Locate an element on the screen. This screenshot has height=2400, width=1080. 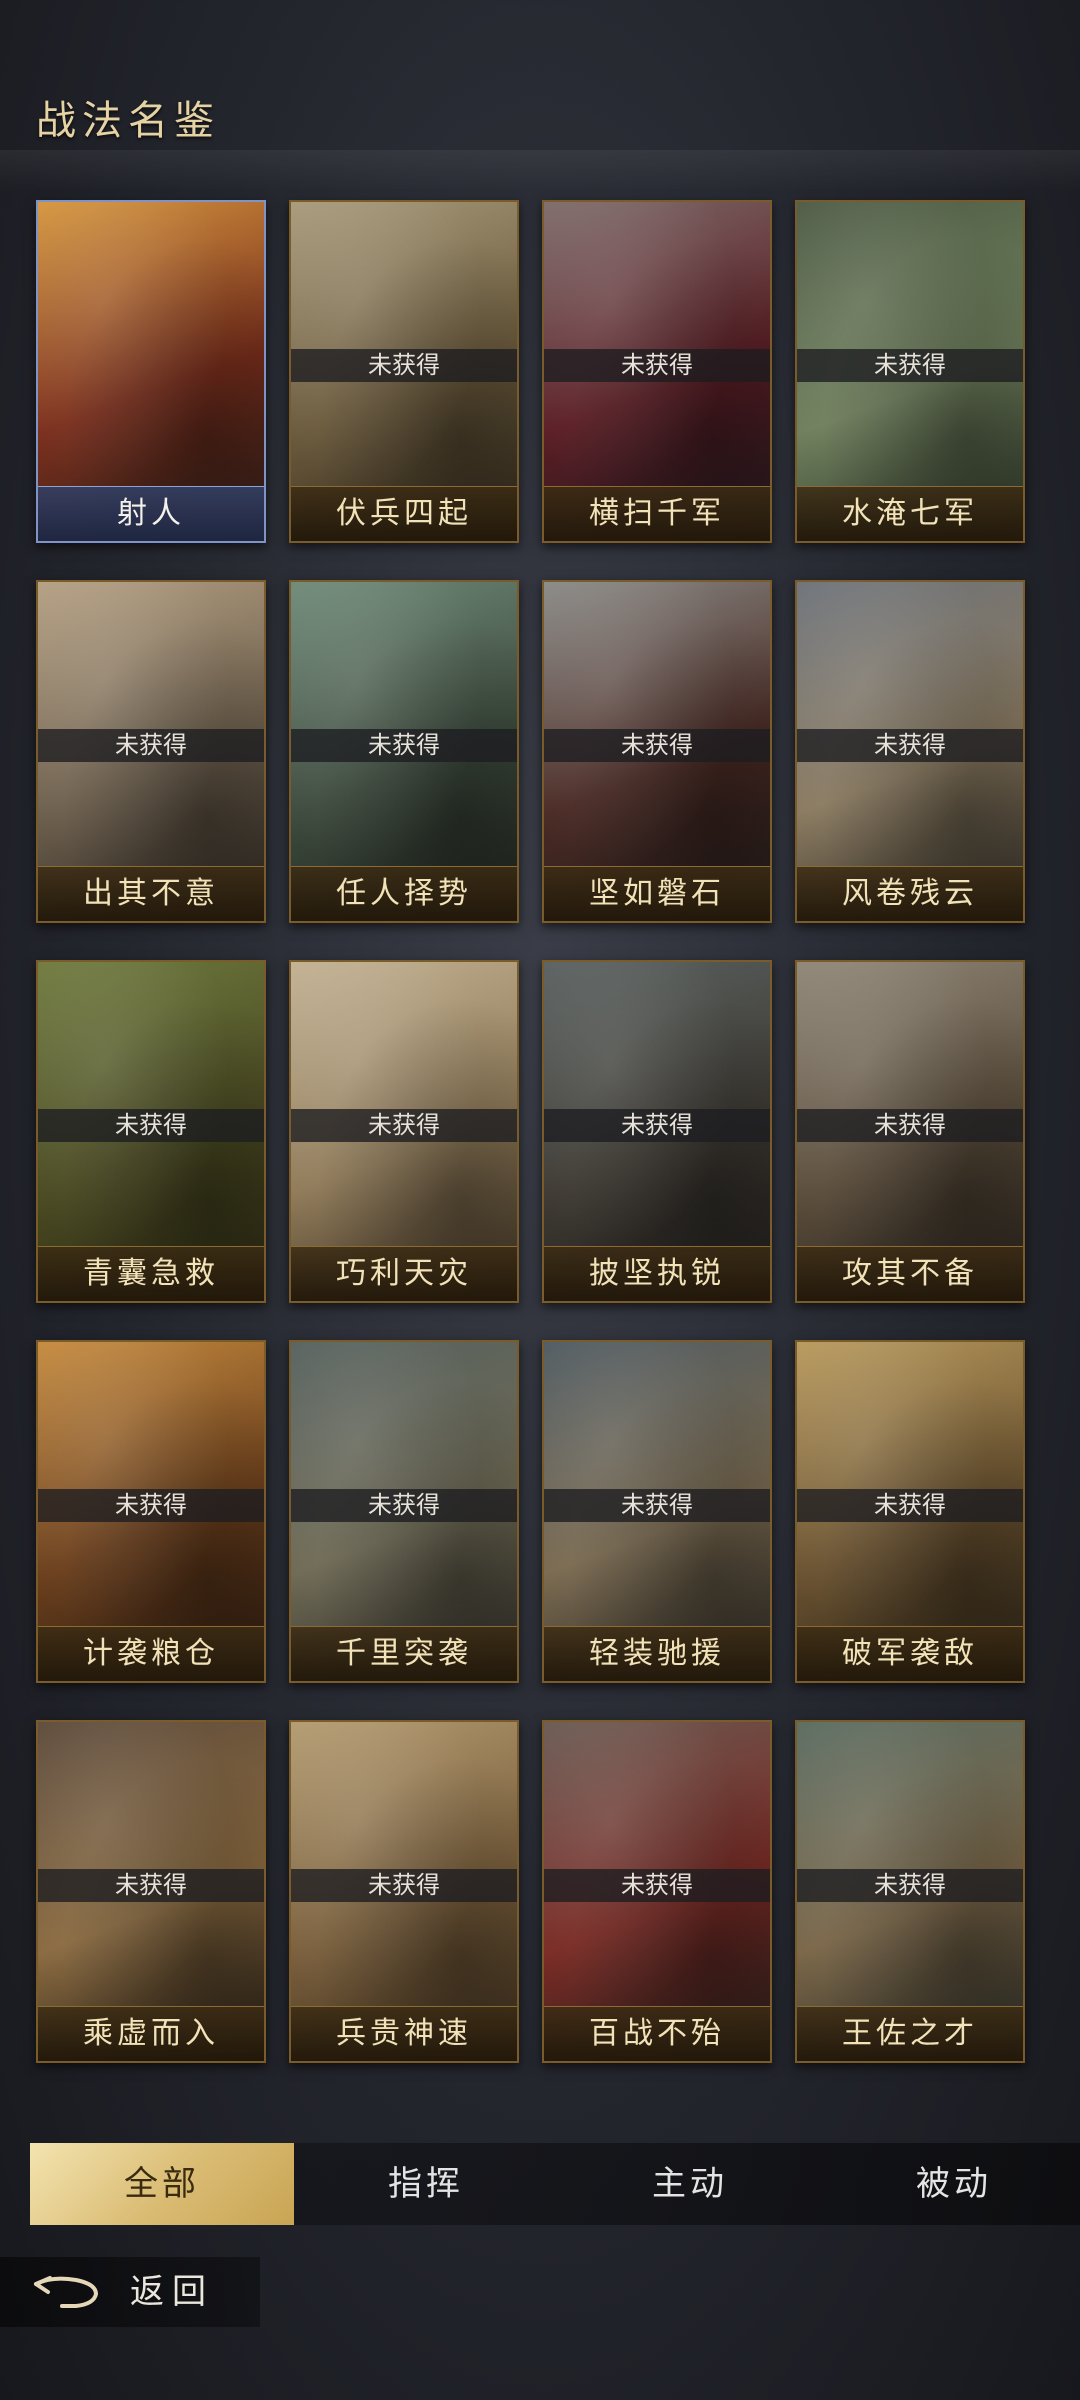
tactic-card-name: 风卷残云 is located at coordinates (910, 893).